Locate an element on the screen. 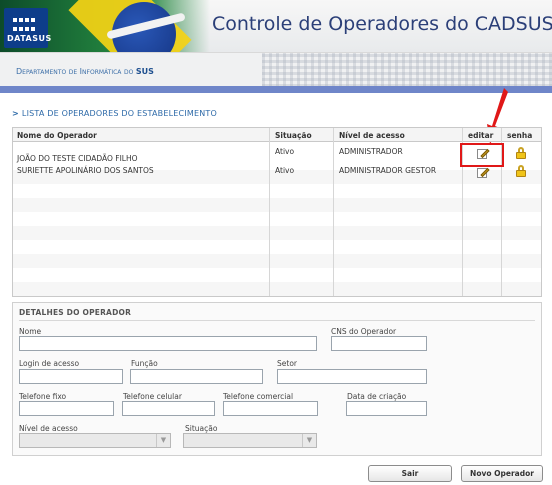 This screenshot has height=485, width=552. department-suffix: SUS is located at coordinates (144, 71).